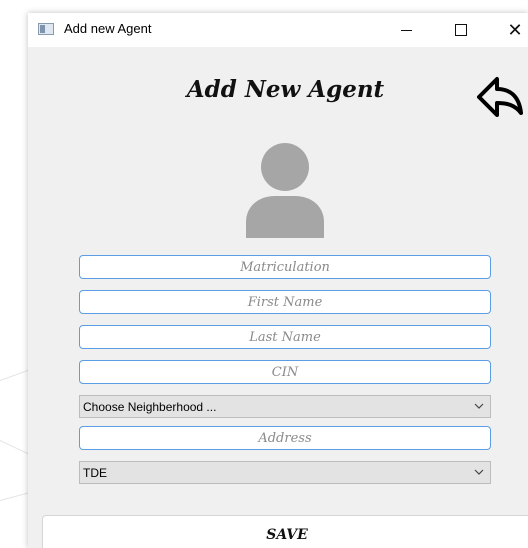 The image size is (528, 548). I want to click on first-name-field, so click(285, 302).